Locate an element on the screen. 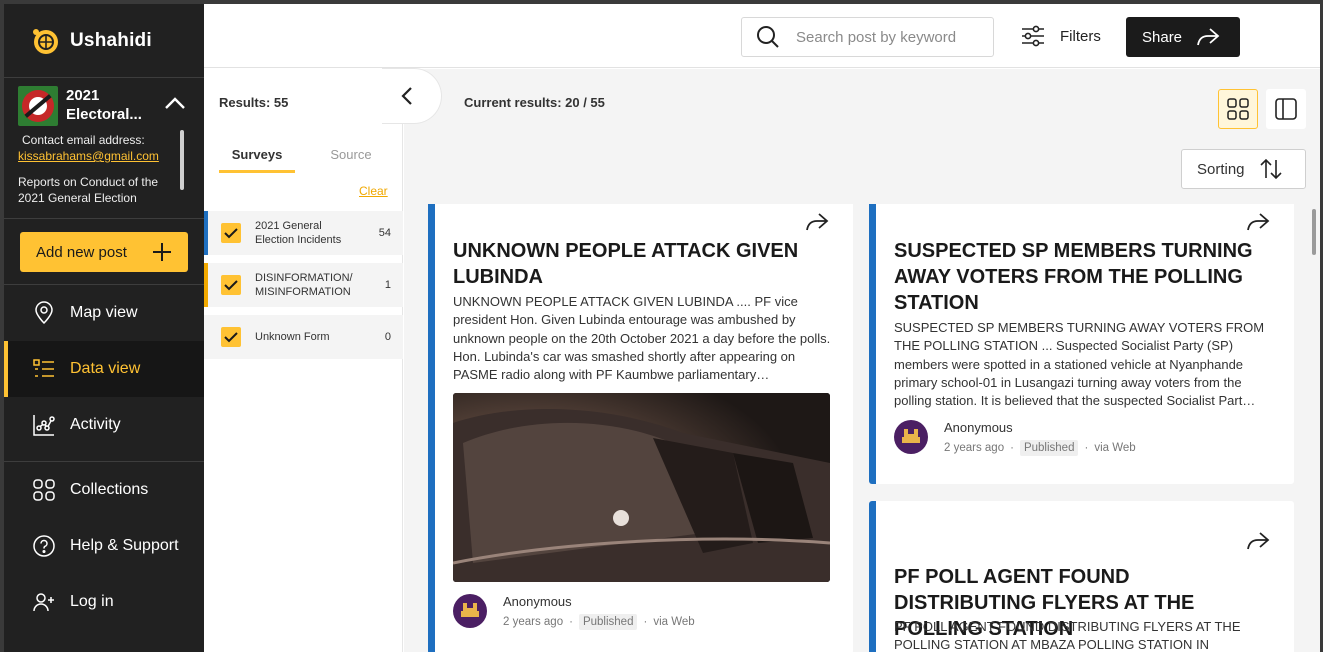 The width and height of the screenshot is (1323, 652). contact-email-link: kissabrahams@gmail.com is located at coordinates (88, 156).